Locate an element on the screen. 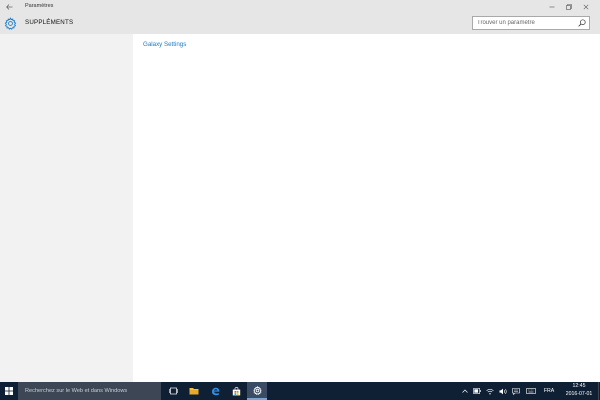 Image resolution: width=600 pixels, height=400 pixels. minimize-icon is located at coordinates (551, 6).